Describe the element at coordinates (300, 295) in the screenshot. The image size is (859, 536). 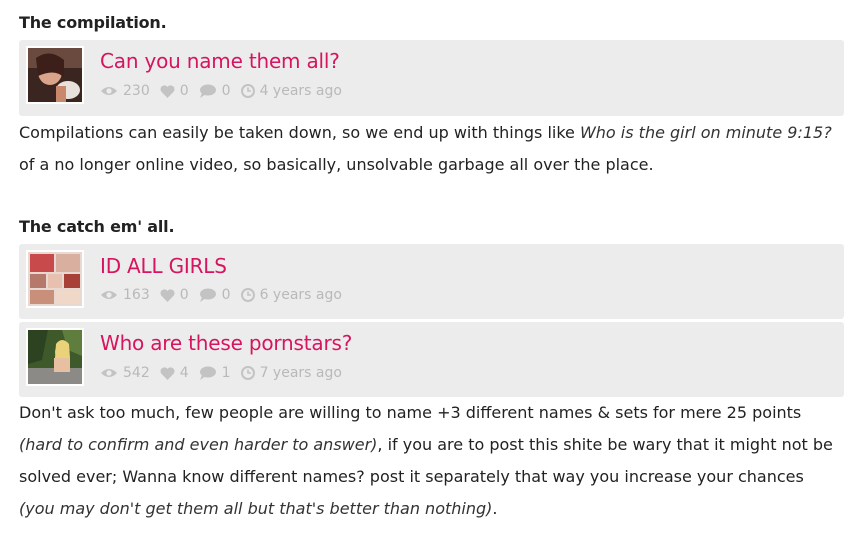
I see `time-ago: 6 years ago` at that location.